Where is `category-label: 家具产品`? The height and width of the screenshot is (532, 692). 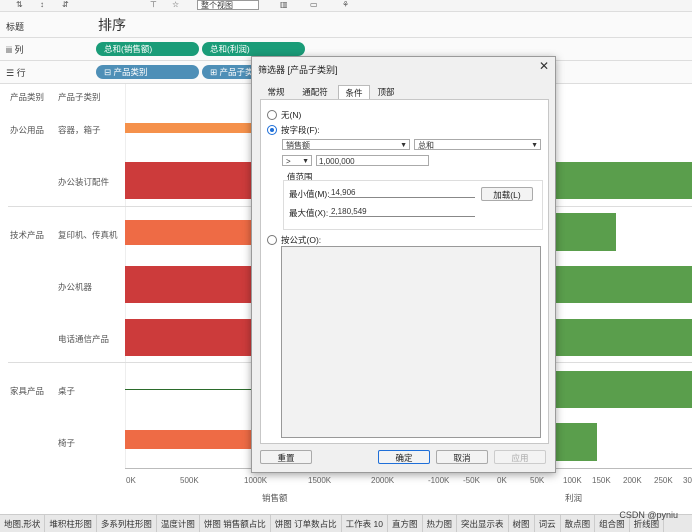
category-label: 家具产品 is located at coordinates (27, 391).